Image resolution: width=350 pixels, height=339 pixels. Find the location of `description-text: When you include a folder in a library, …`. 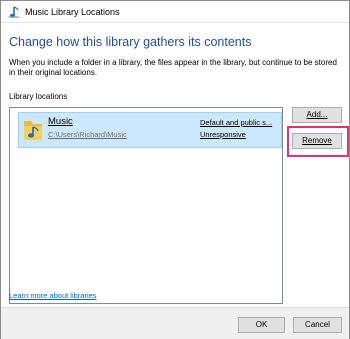

description-text: When you include a folder in a library, … is located at coordinates (173, 67).